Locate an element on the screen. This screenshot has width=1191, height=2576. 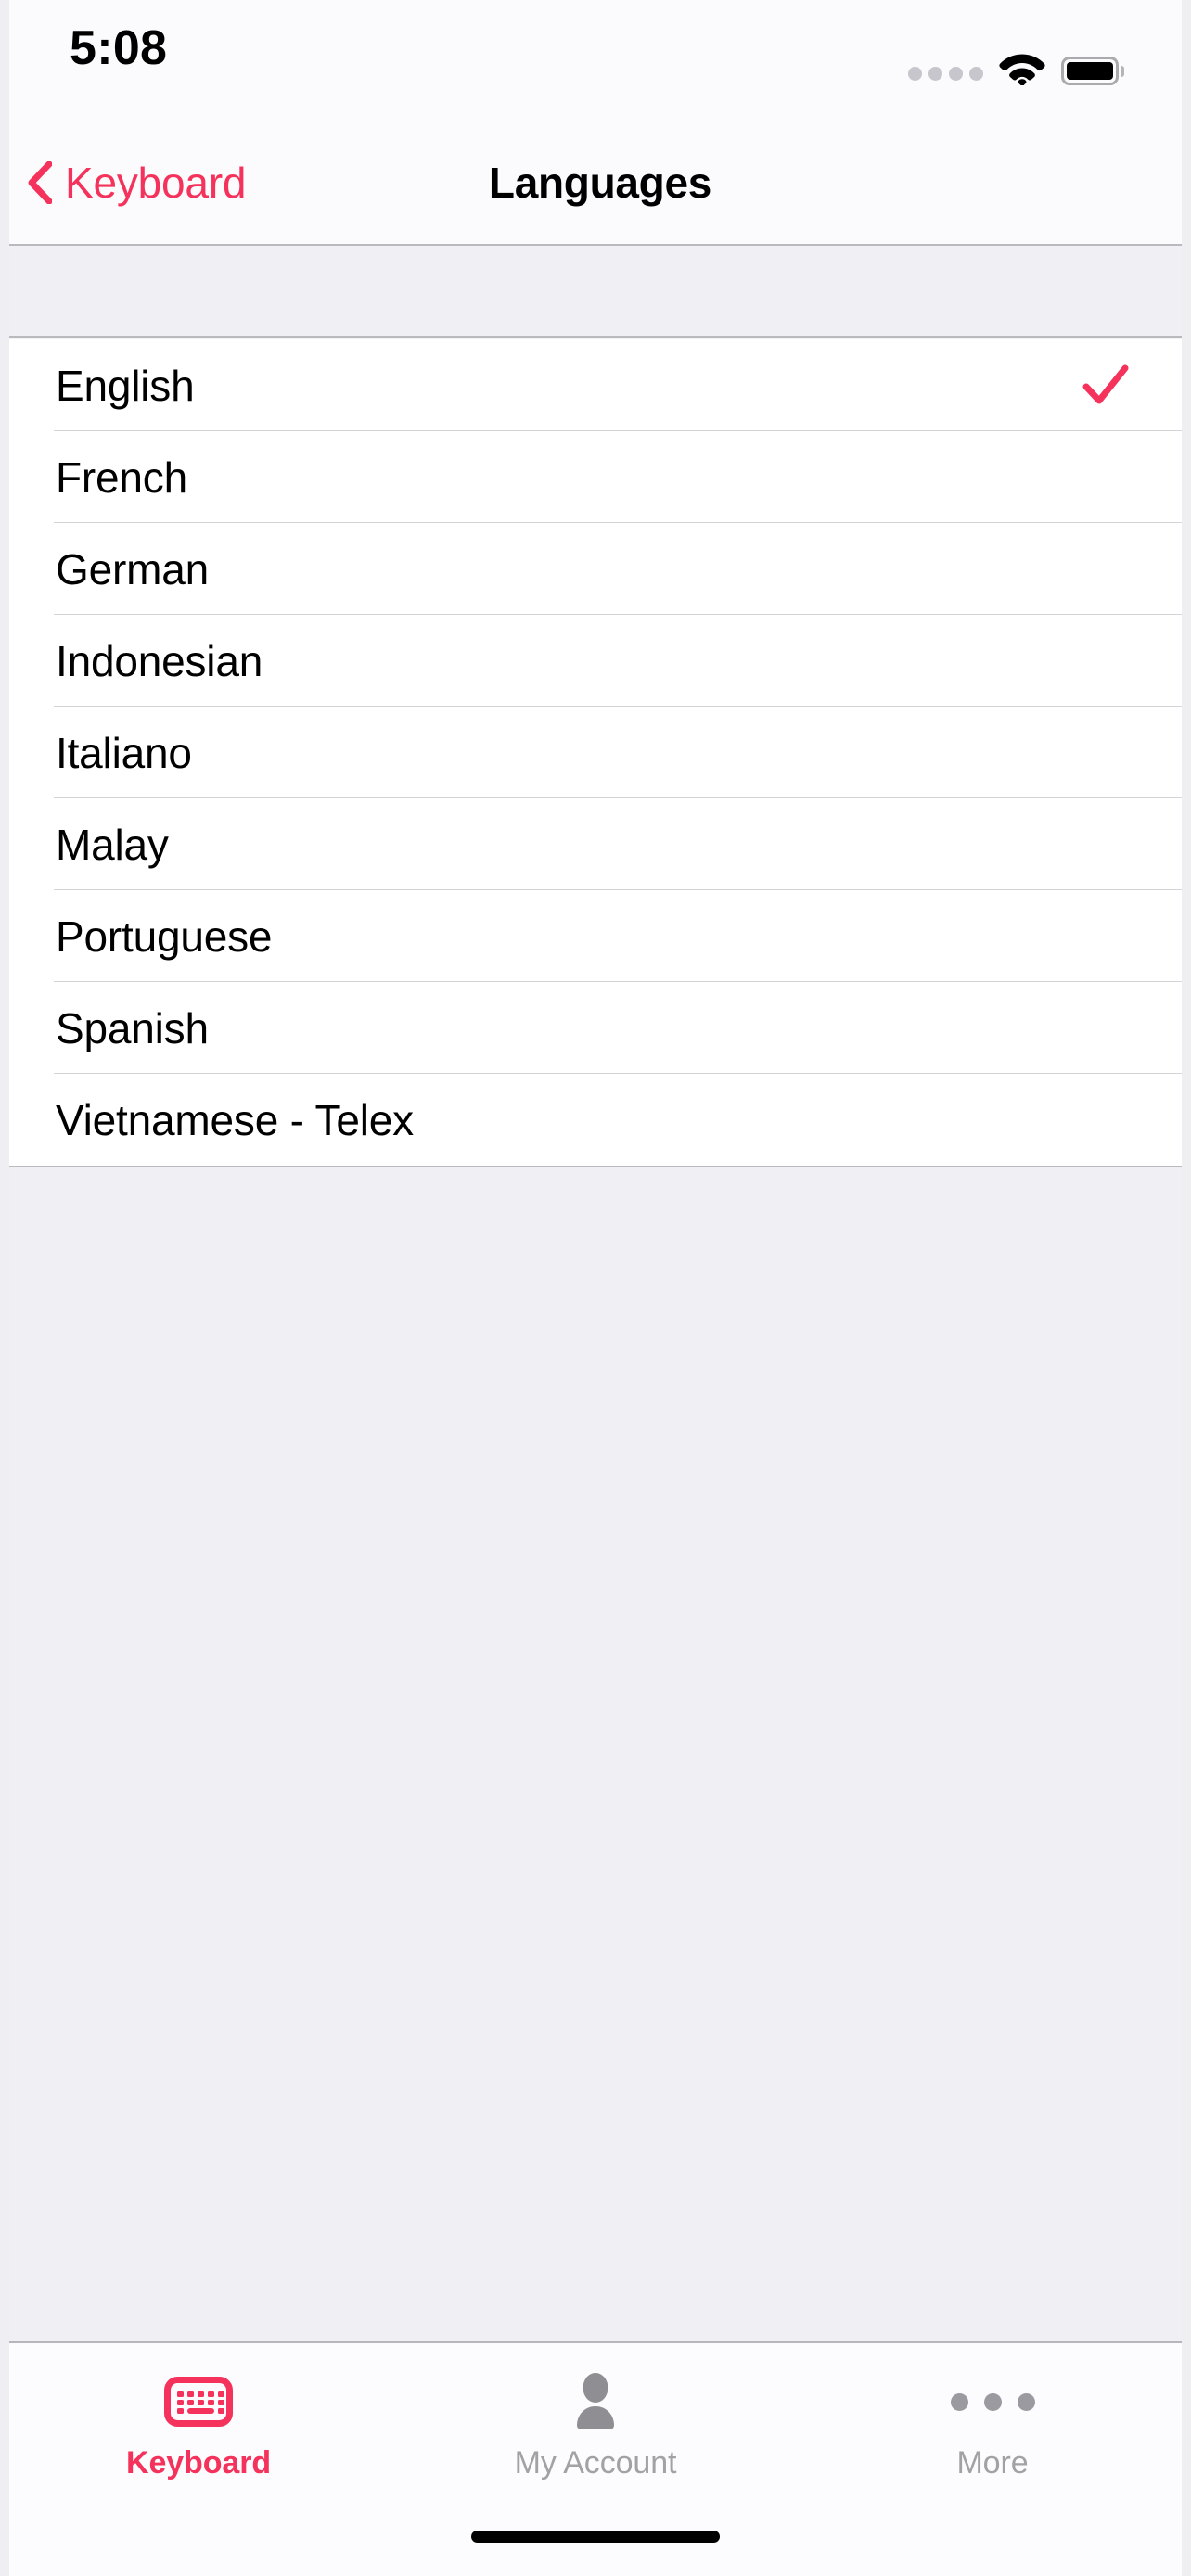
language-row: Vietnamese - Telex is located at coordinates (595, 1120).